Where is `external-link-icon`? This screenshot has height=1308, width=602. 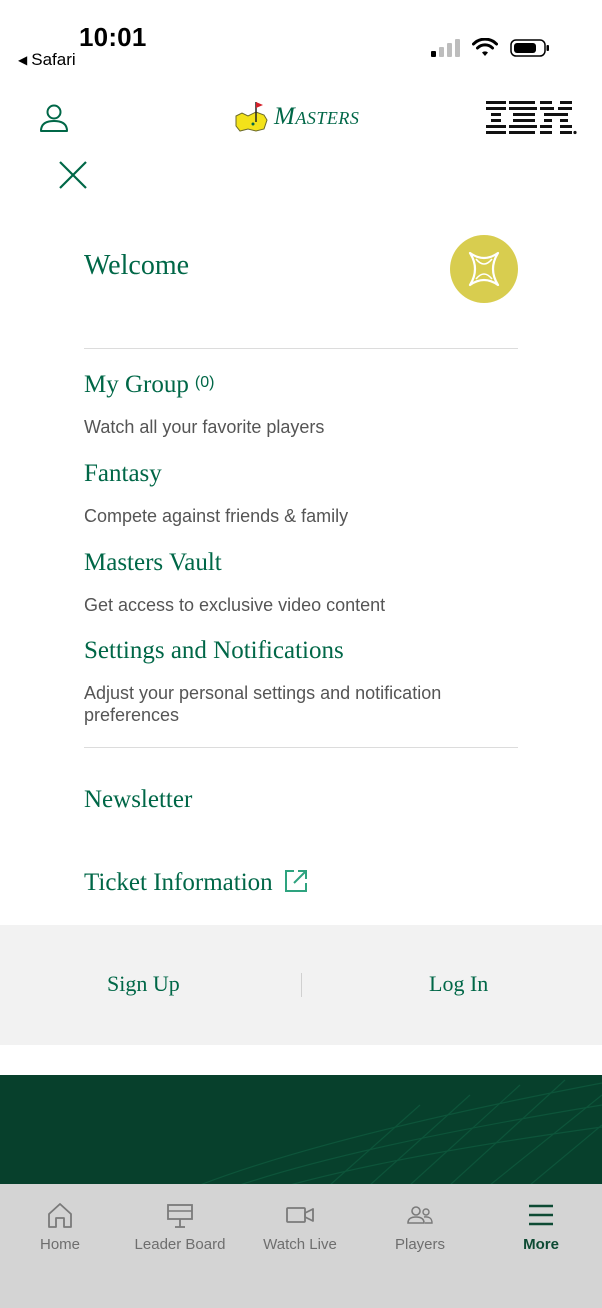 external-link-icon is located at coordinates (295, 881).